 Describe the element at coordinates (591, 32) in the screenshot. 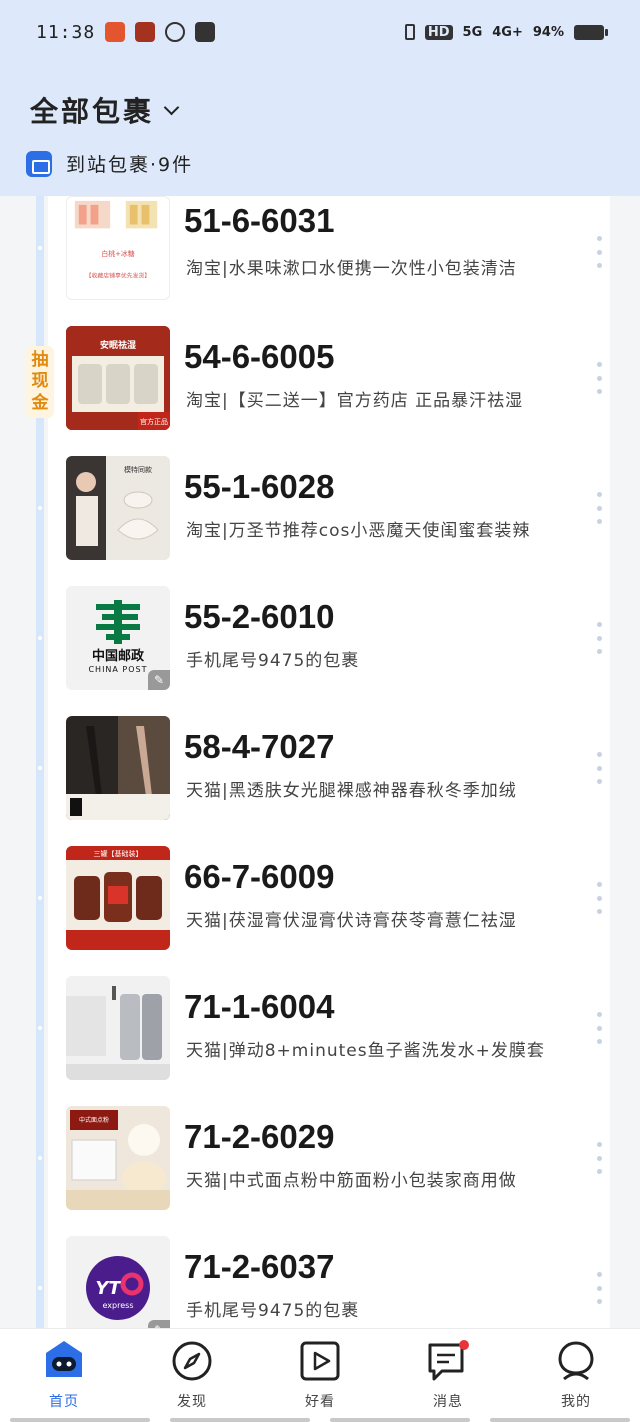

I see `battery-icon` at that location.